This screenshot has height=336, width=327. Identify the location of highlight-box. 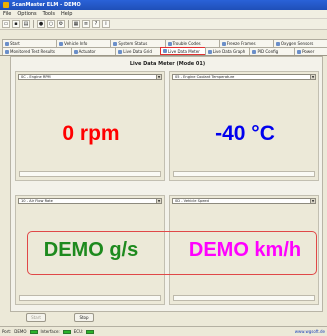
(172, 253).